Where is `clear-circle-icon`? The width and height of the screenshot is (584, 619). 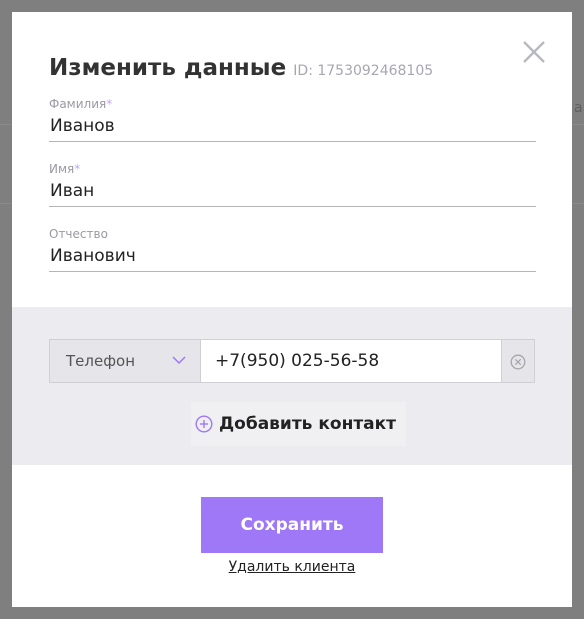 clear-circle-icon is located at coordinates (518, 362).